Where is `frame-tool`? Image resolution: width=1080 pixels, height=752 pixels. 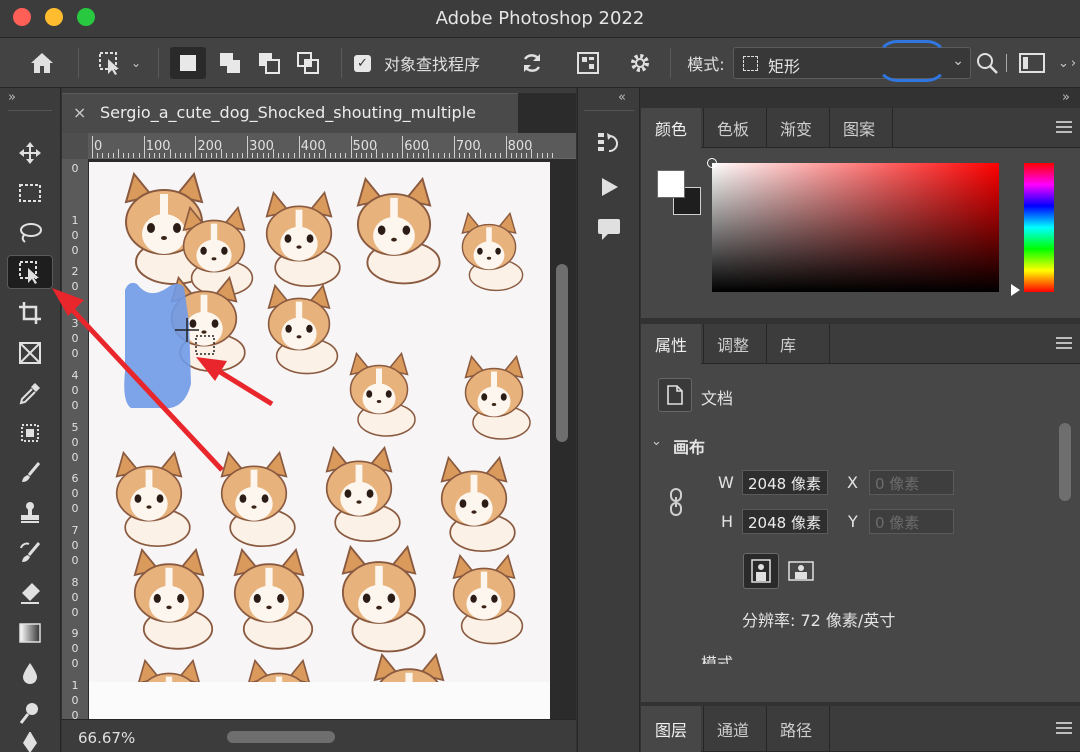
frame-tool is located at coordinates (30, 353).